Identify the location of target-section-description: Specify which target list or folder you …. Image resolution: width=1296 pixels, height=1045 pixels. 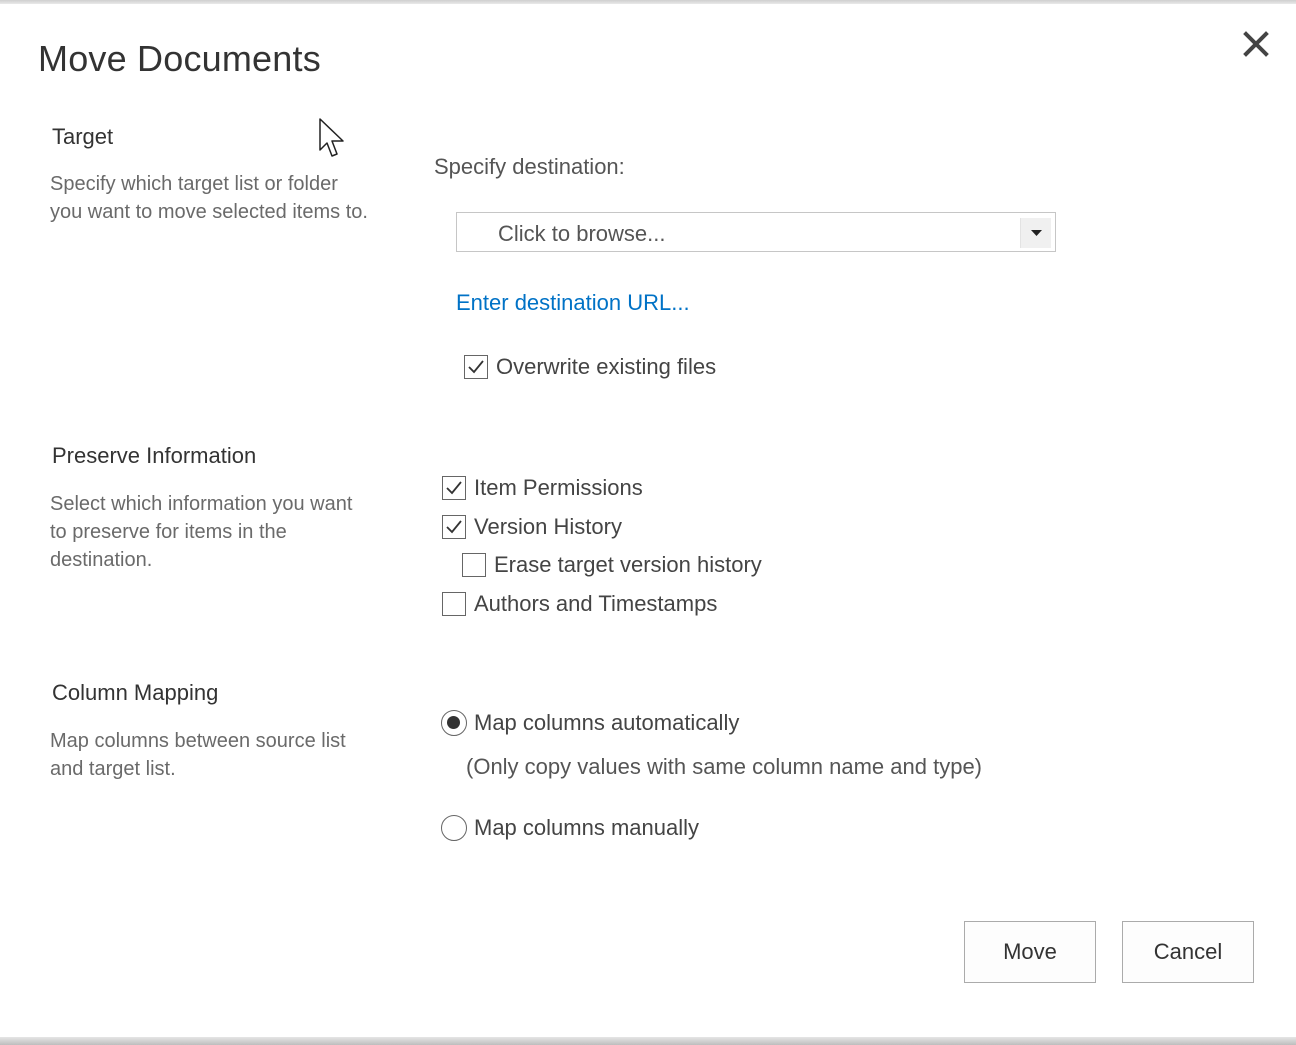
(209, 198).